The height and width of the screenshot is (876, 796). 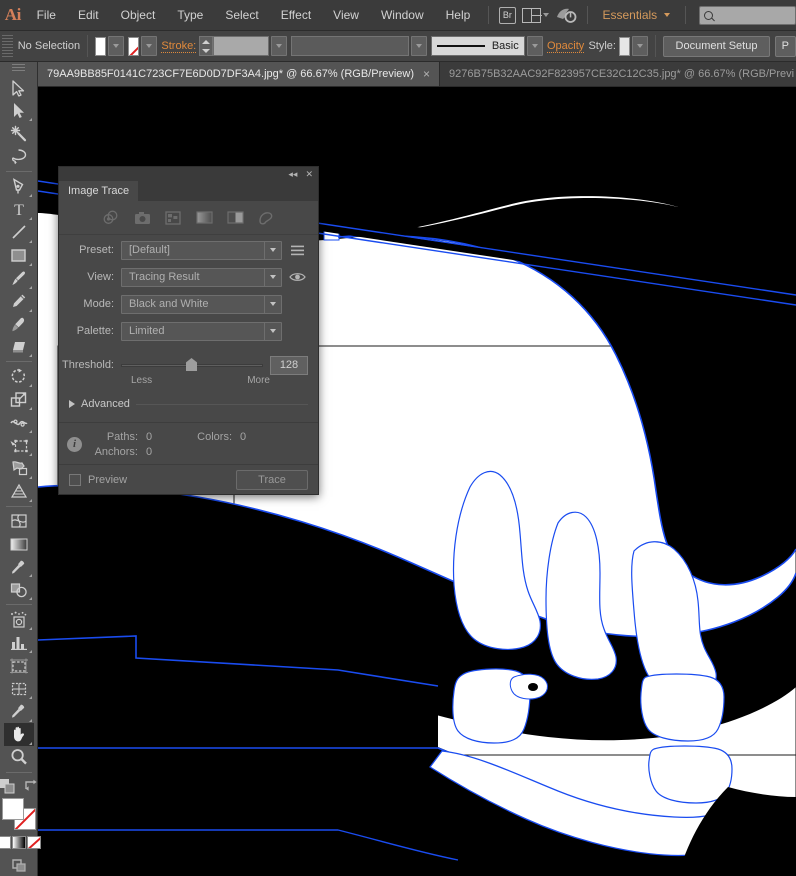 What do you see at coordinates (716, 46) in the screenshot?
I see `document-setup-button: Document Setup` at bounding box center [716, 46].